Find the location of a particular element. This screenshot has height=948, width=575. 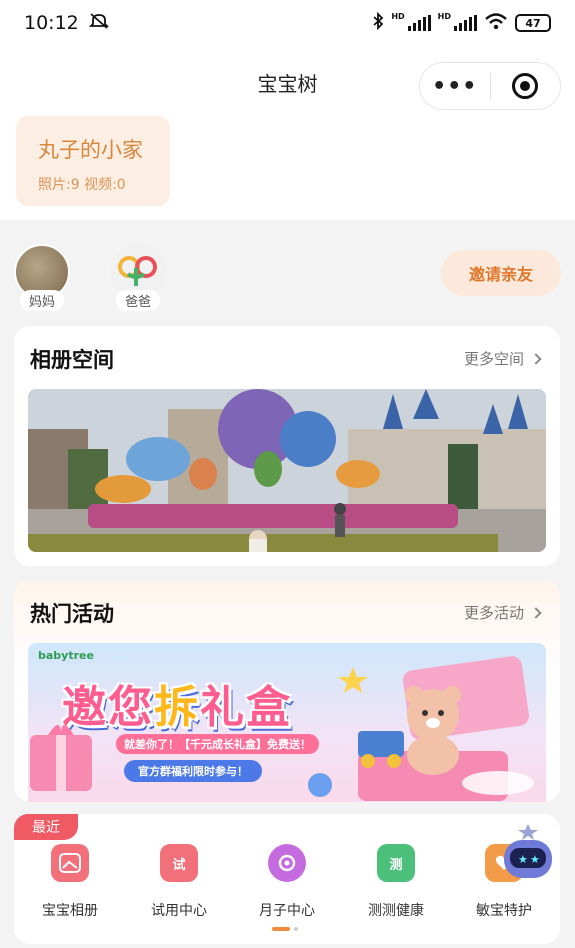

babytree-logo: babytree is located at coordinates (66, 655).